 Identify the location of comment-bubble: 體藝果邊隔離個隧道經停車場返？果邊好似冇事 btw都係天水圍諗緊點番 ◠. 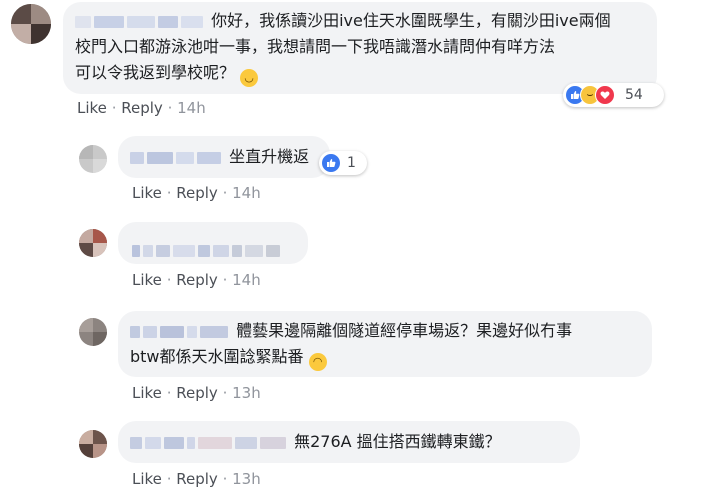
(385, 344).